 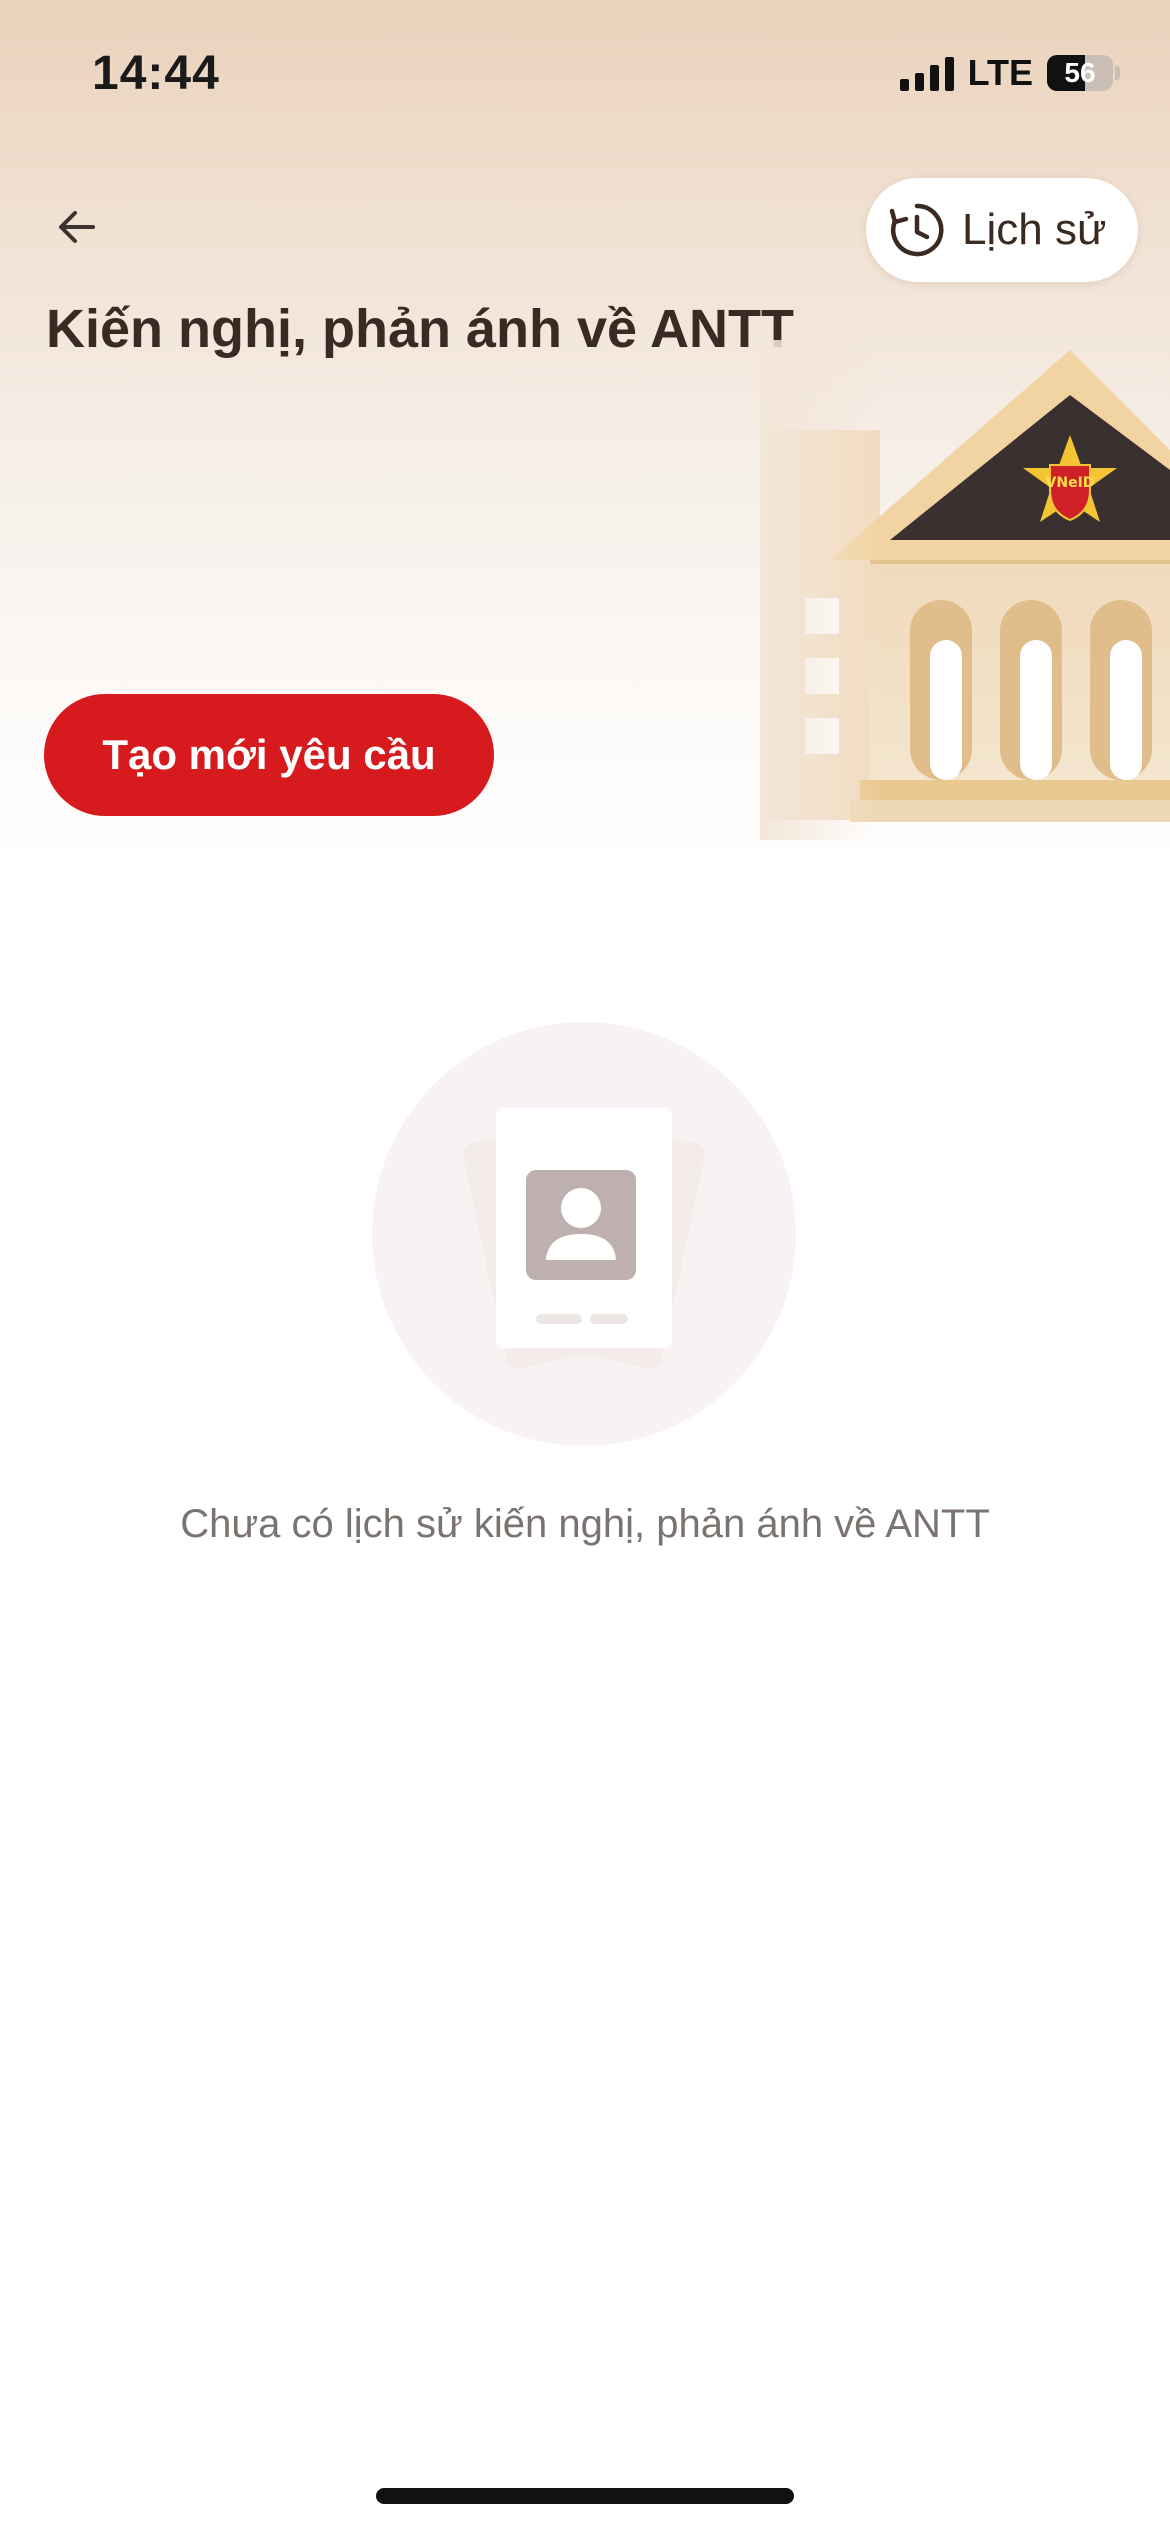 I want to click on battery-level: 56, so click(x=1080, y=72).